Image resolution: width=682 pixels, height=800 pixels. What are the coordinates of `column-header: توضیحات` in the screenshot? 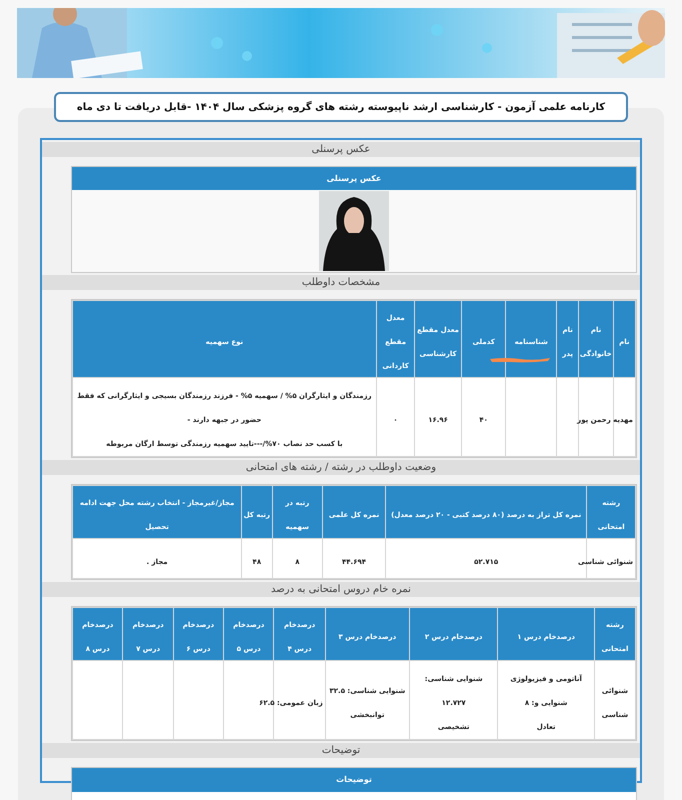 It's located at (354, 780).